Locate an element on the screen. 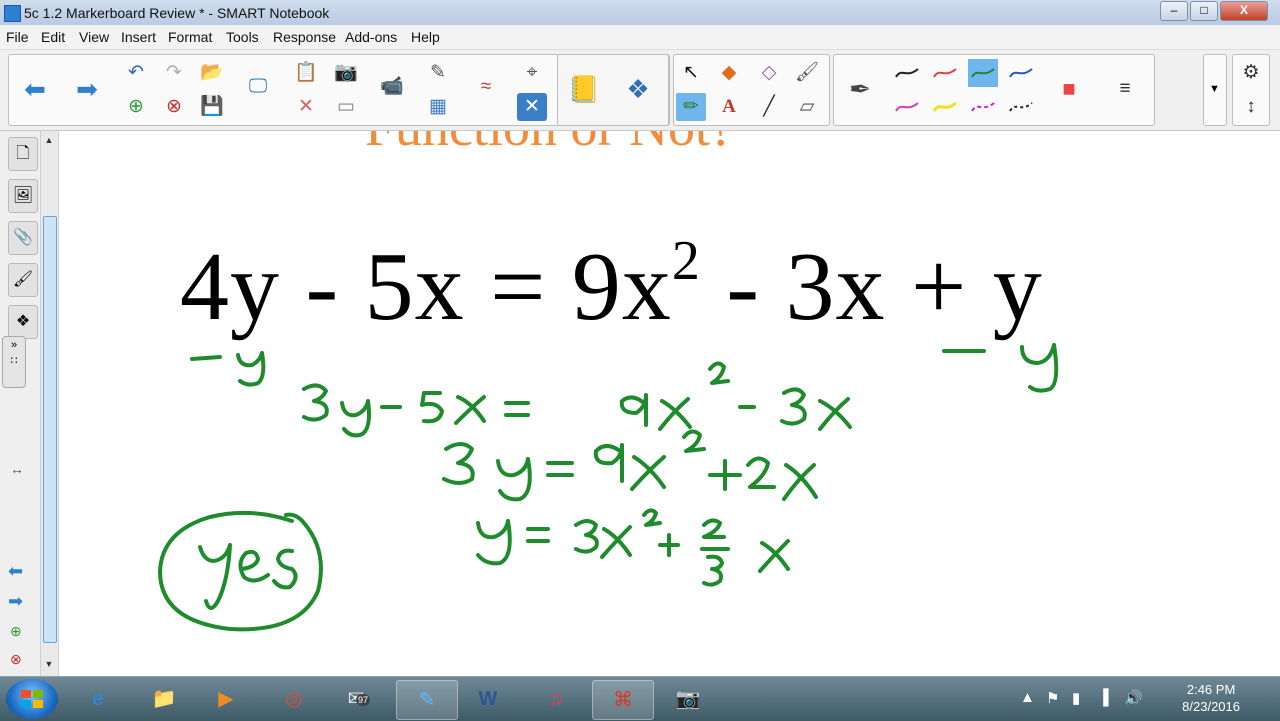 This screenshot has height=721, width=1280. mail-badge: 97 is located at coordinates (363, 700).